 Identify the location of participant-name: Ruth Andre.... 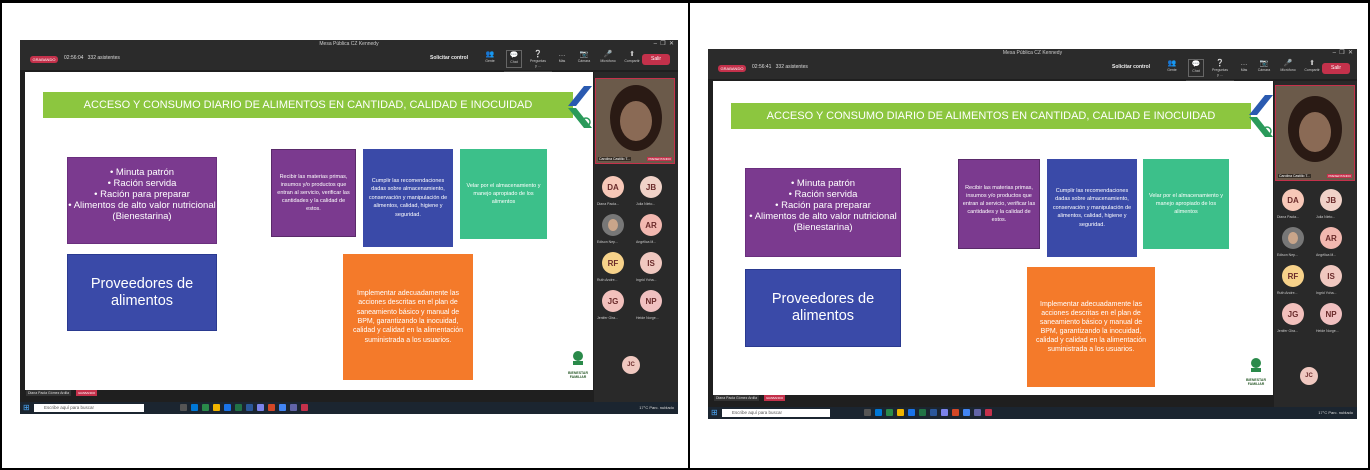
(1287, 293).